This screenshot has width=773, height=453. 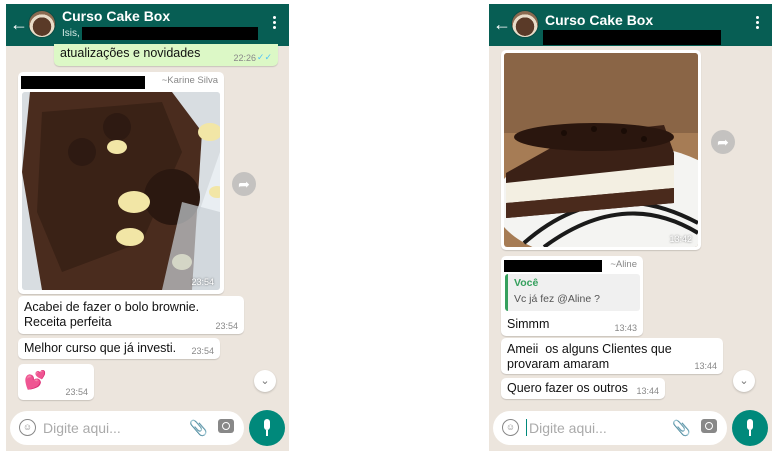 I want to click on text-cursor, so click(x=526, y=427).